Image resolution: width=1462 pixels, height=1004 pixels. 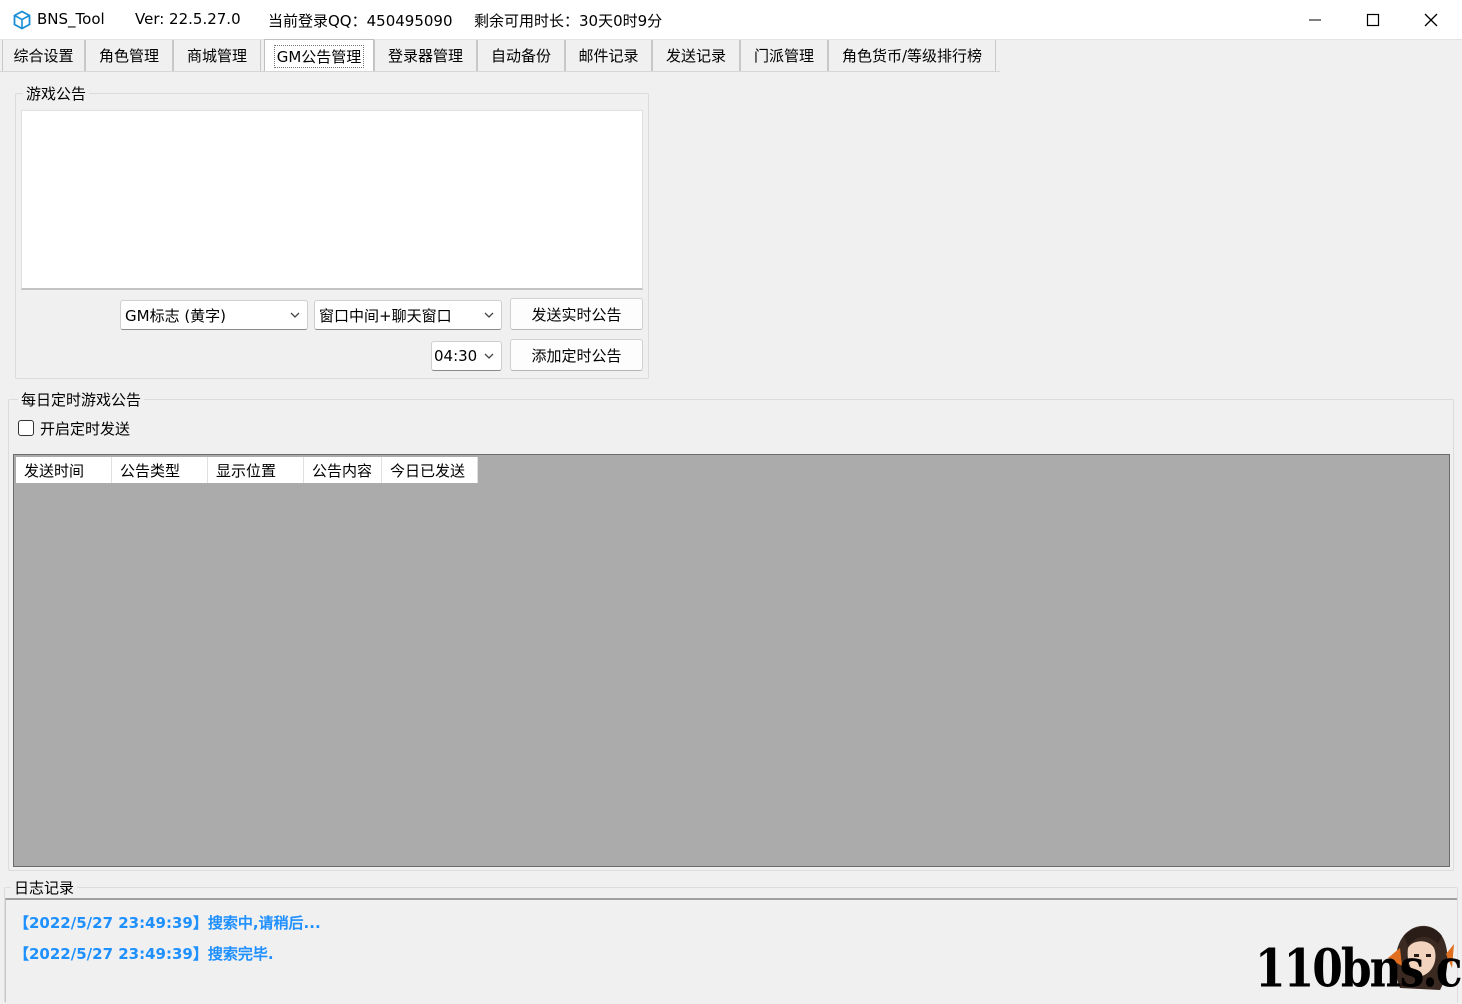 What do you see at coordinates (176, 315) in the screenshot?
I see `notice-type-value: GM标志 (黄字)` at bounding box center [176, 315].